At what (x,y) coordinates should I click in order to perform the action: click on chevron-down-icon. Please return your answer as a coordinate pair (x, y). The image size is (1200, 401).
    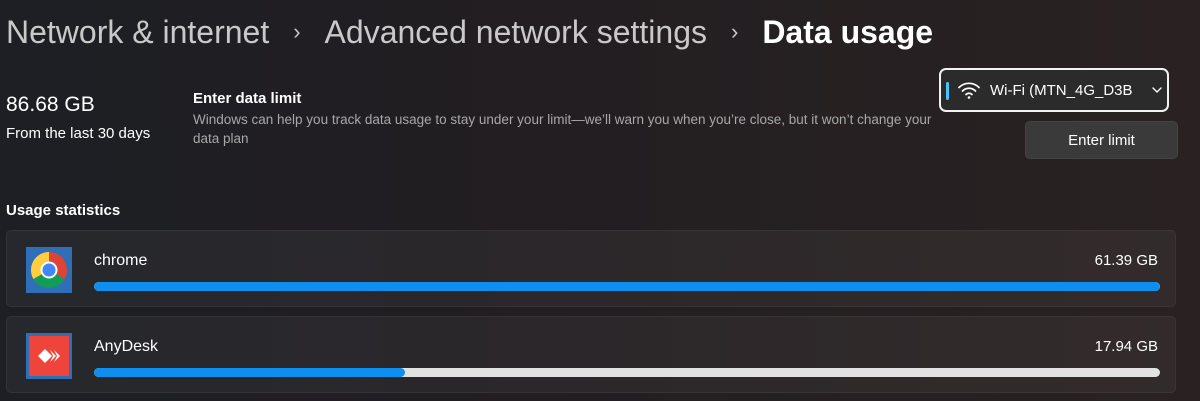
    Looking at the image, I should click on (1157, 90).